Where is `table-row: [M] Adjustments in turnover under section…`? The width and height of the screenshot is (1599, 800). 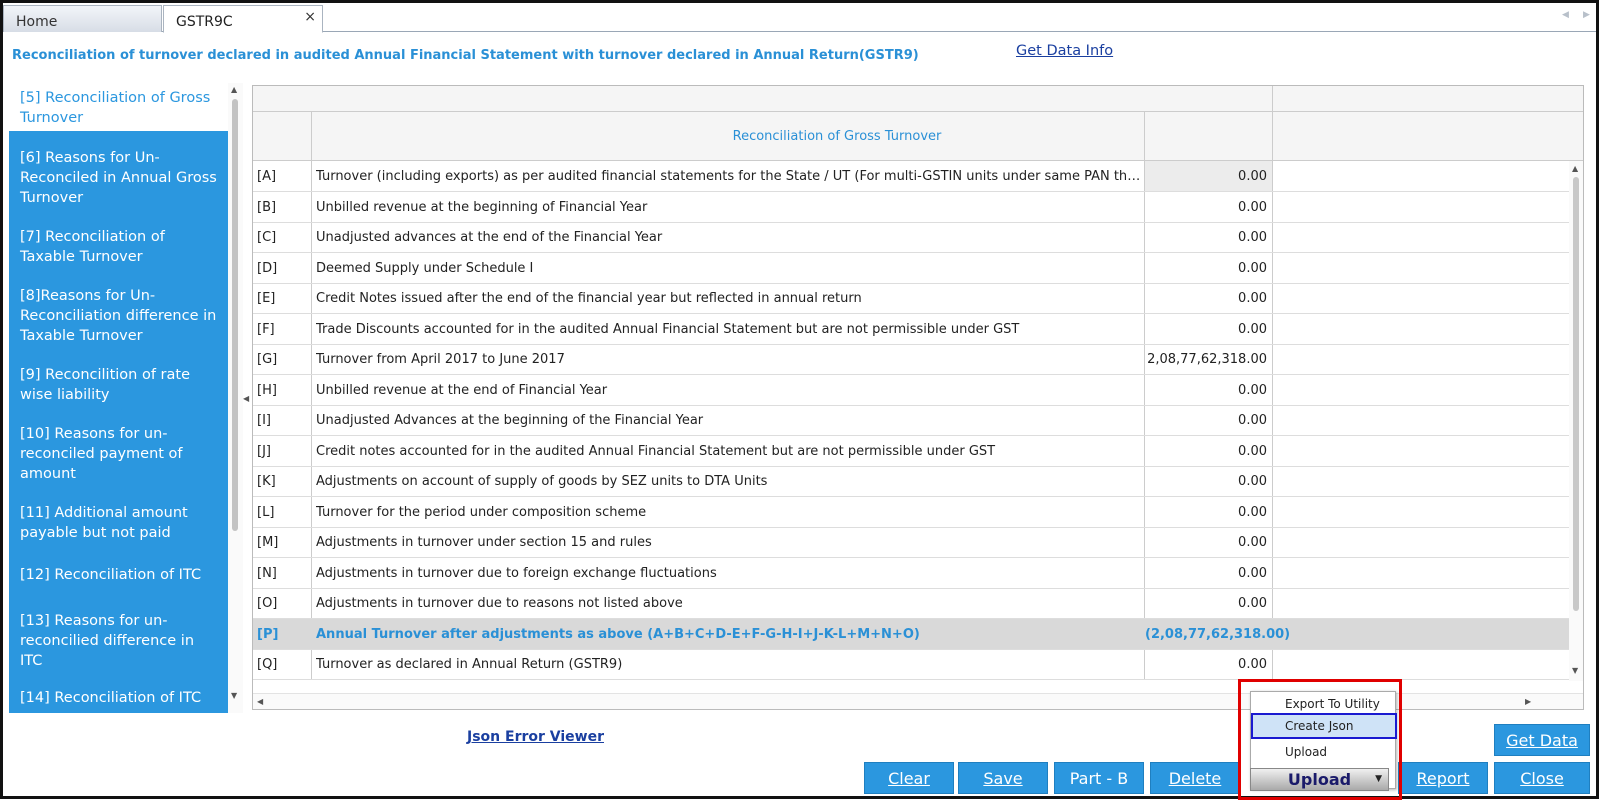
table-row: [M] Adjustments in turnover under section… is located at coordinates (912, 542).